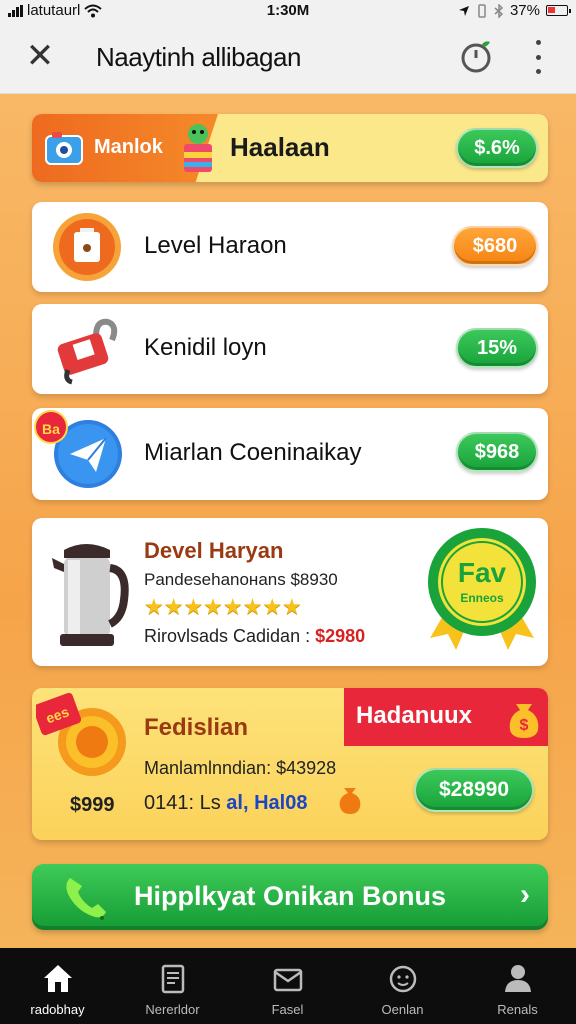 The image size is (576, 1024). Describe the element at coordinates (196, 727) in the screenshot. I see `promo-title: Fedislian` at that location.